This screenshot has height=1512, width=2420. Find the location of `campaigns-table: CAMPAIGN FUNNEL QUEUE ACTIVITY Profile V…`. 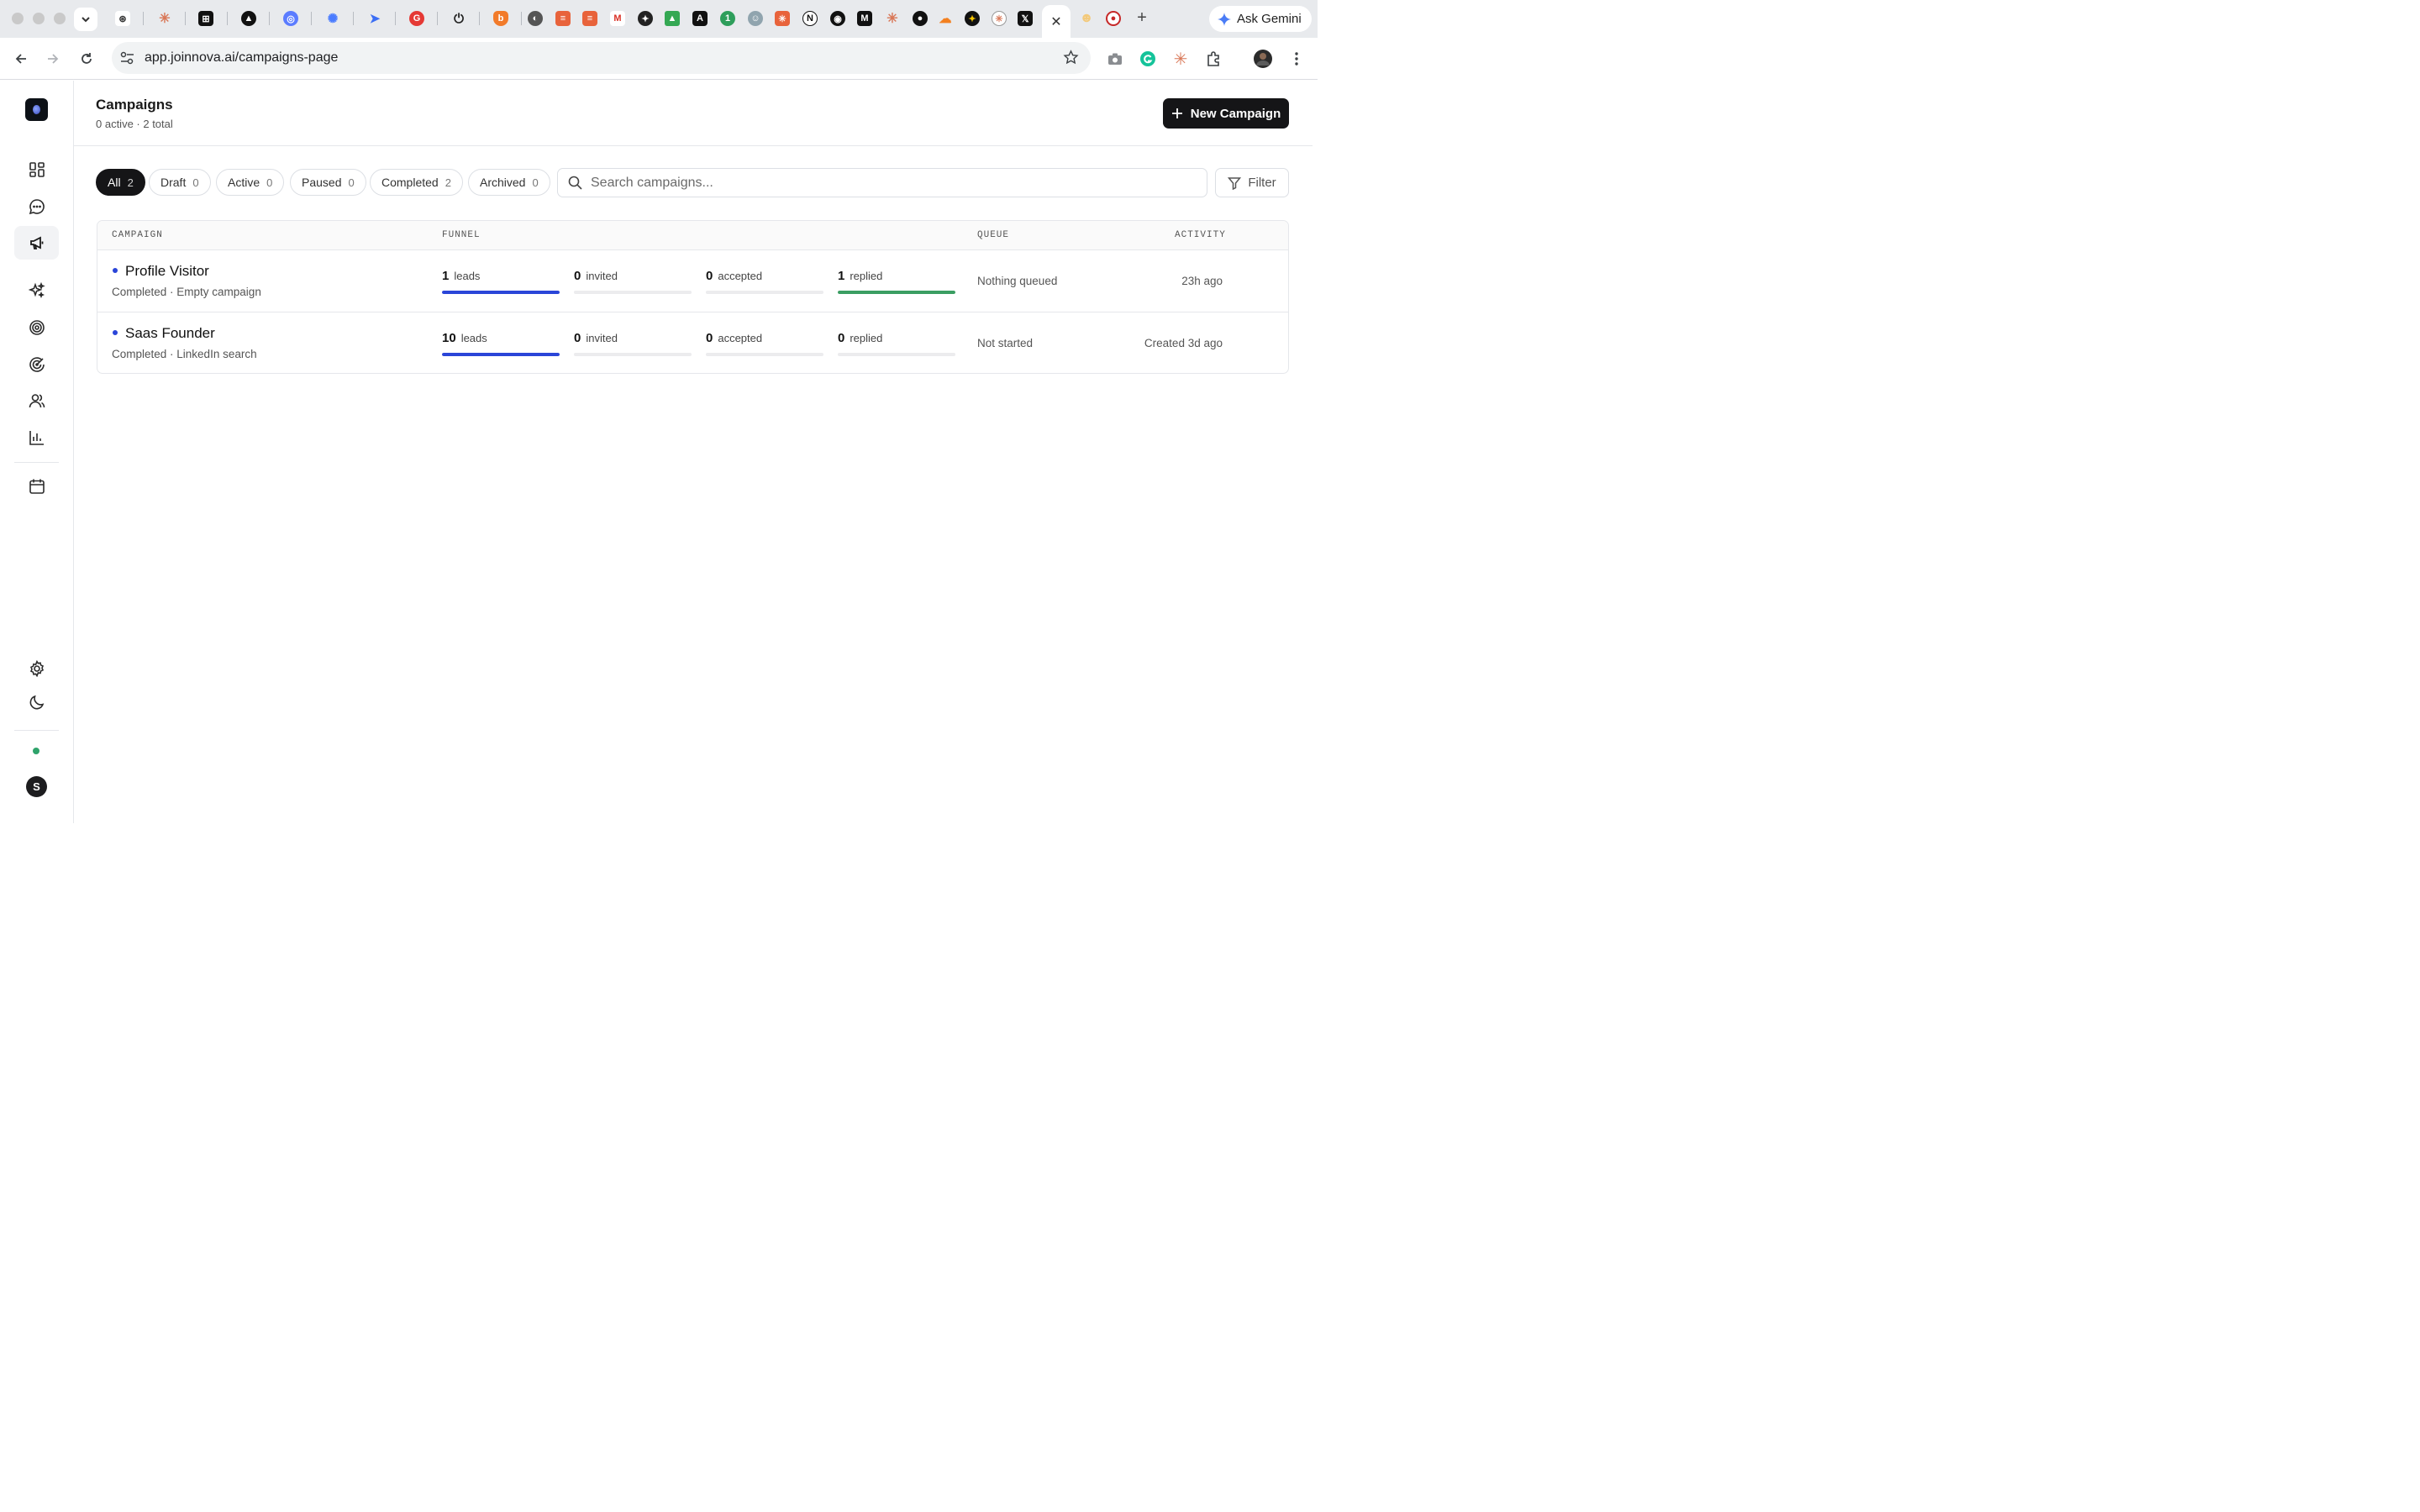

campaigns-table: CAMPAIGN FUNNEL QUEUE ACTIVITY Profile V… is located at coordinates (693, 297).